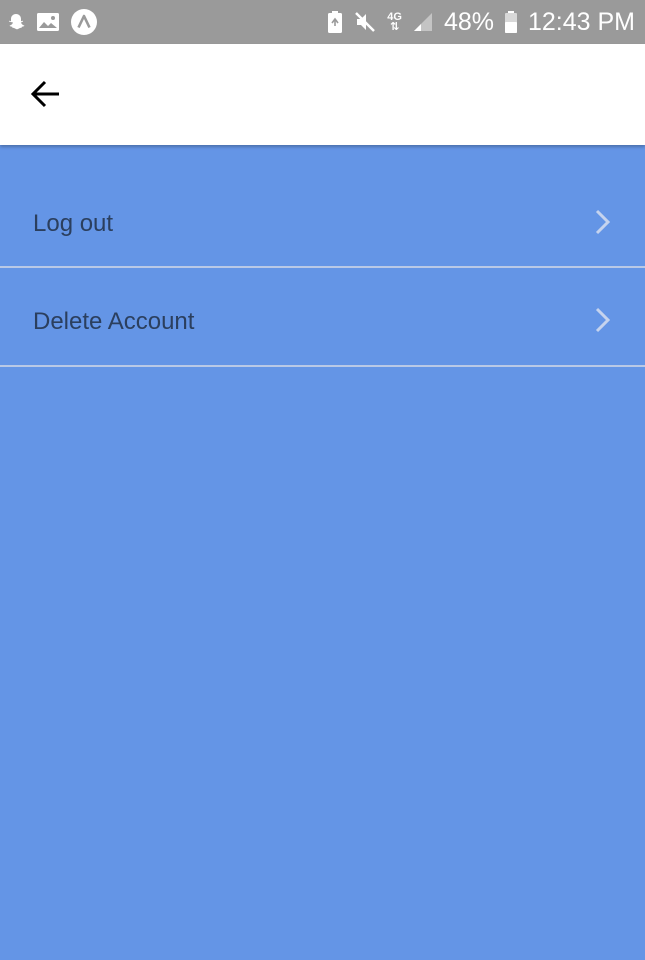 The width and height of the screenshot is (645, 960). Describe the element at coordinates (394, 27) in the screenshot. I see `data-arrows-icon: ⇅` at that location.